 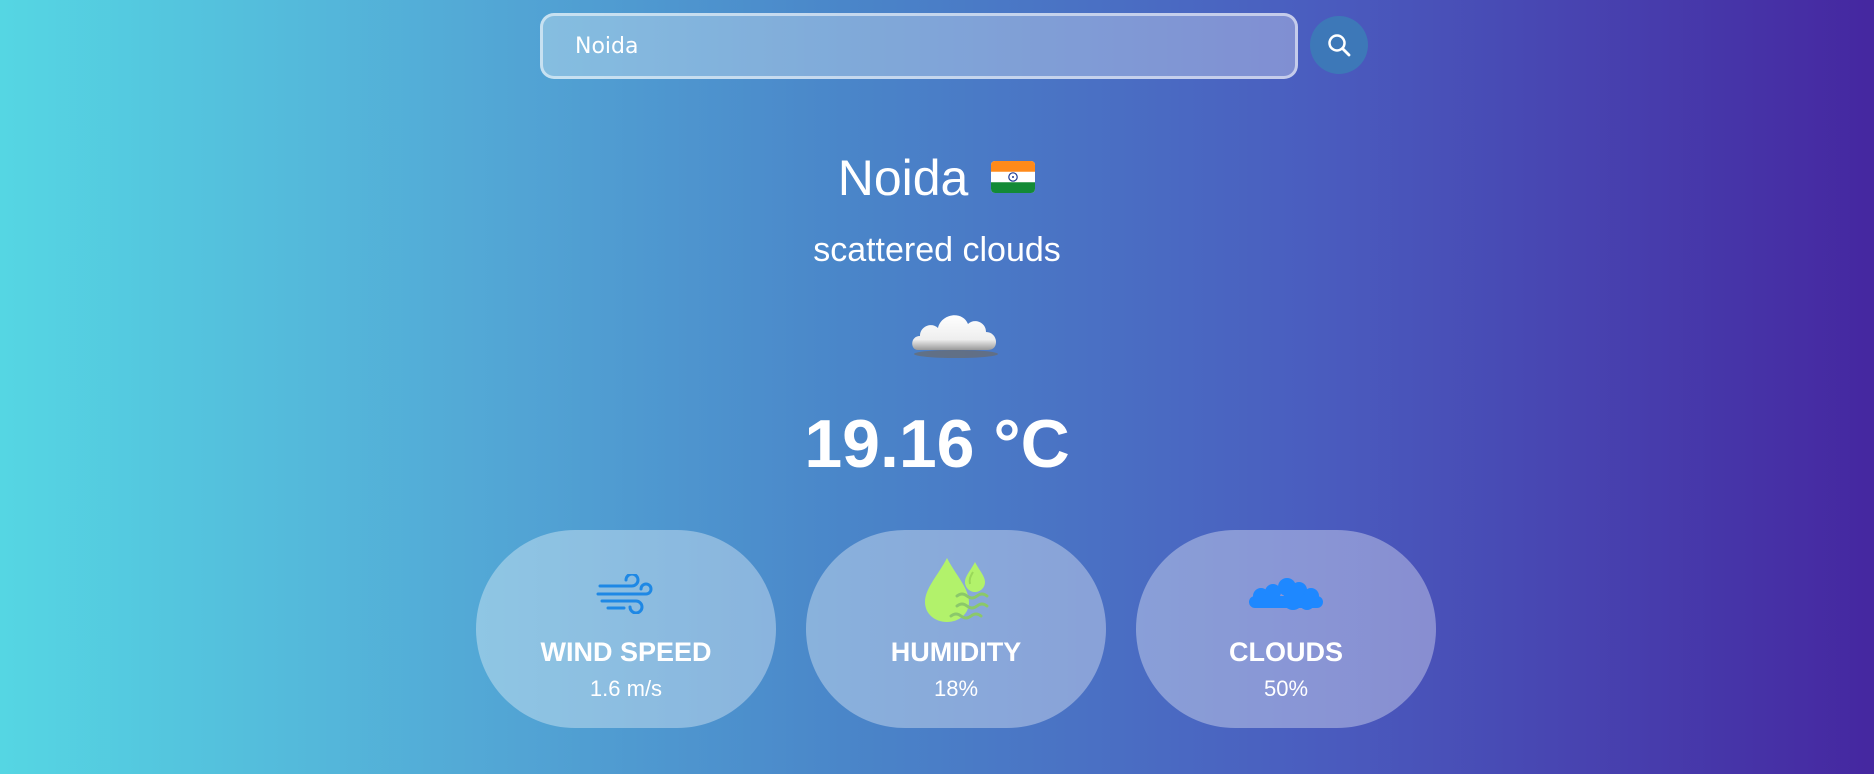 I want to click on search-button, so click(x=1339, y=45).